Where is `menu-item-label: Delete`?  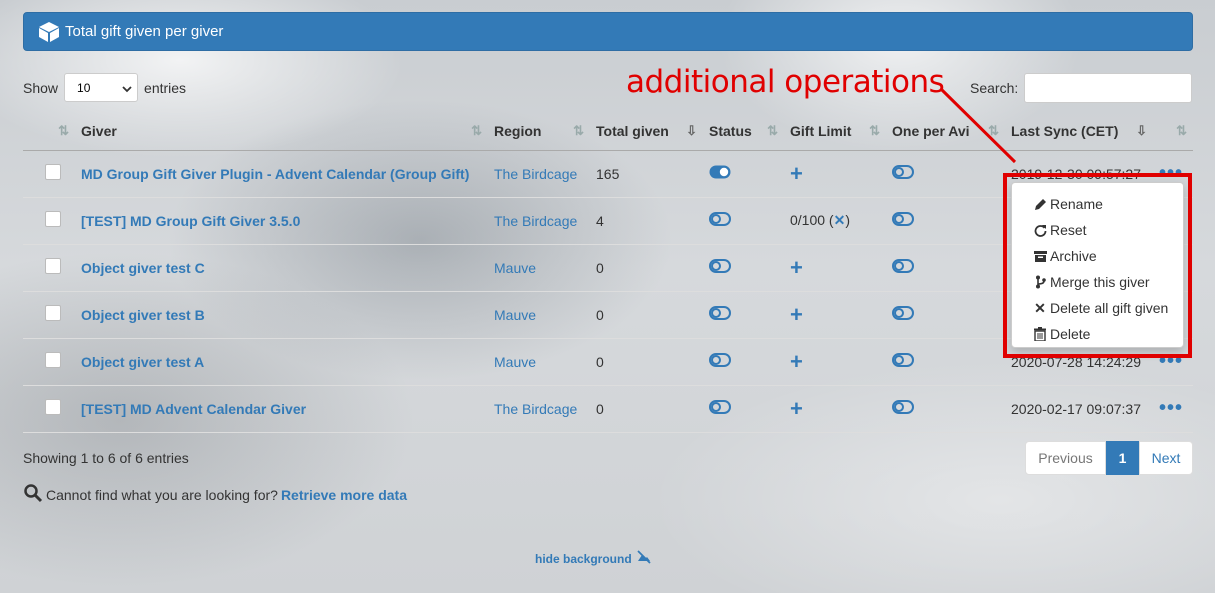 menu-item-label: Delete is located at coordinates (1070, 334).